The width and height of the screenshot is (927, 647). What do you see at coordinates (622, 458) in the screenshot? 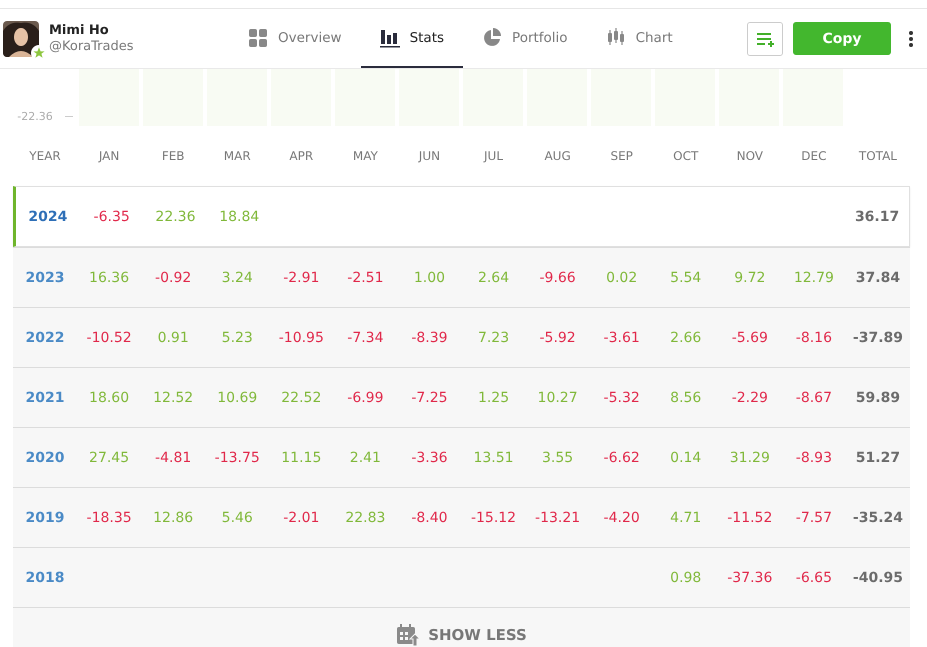
I see `table-cell: -6.62` at bounding box center [622, 458].